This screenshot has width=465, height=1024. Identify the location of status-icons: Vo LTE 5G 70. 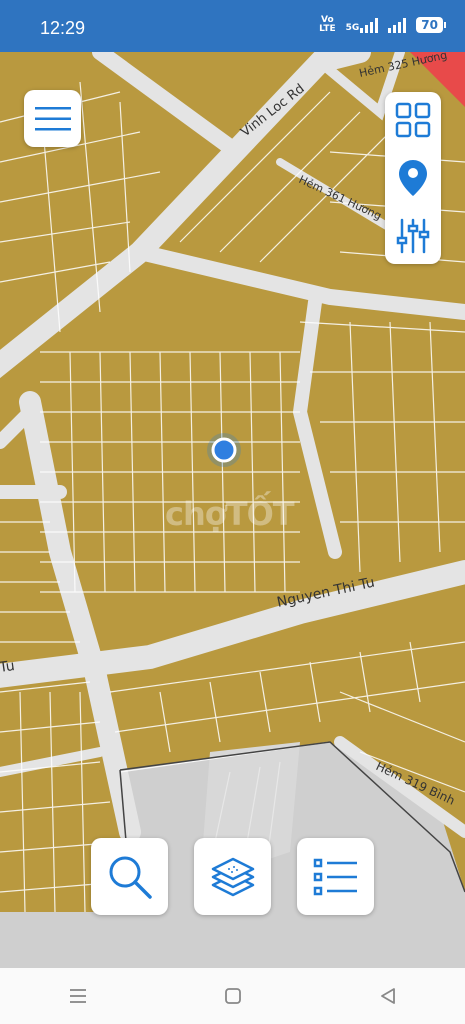
(382, 25).